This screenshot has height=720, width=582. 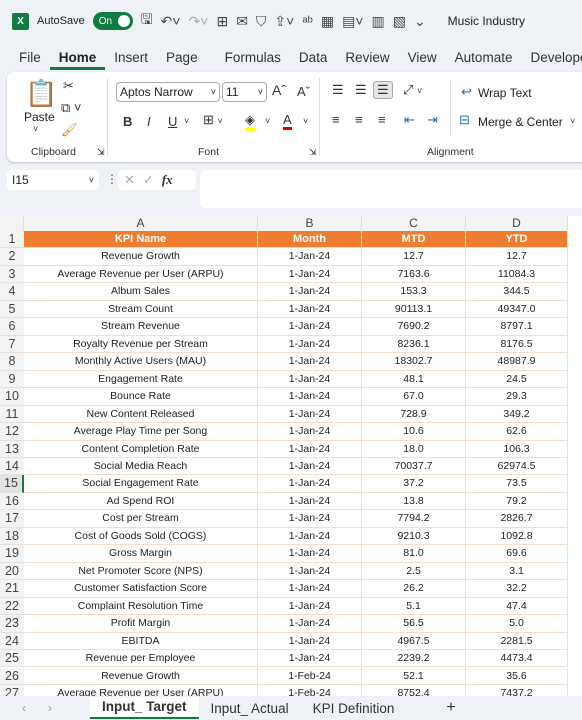 I want to click on column-header-a: A, so click(x=141, y=223).